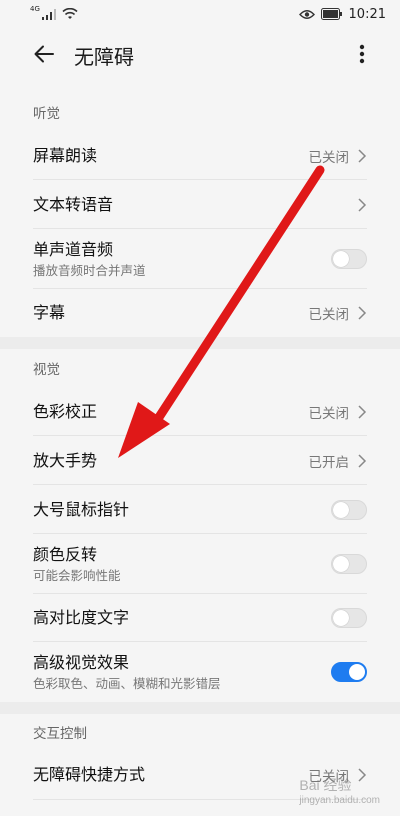  Describe the element at coordinates (60, 734) in the screenshot. I see `section-header-interaction: 交互控制` at that location.